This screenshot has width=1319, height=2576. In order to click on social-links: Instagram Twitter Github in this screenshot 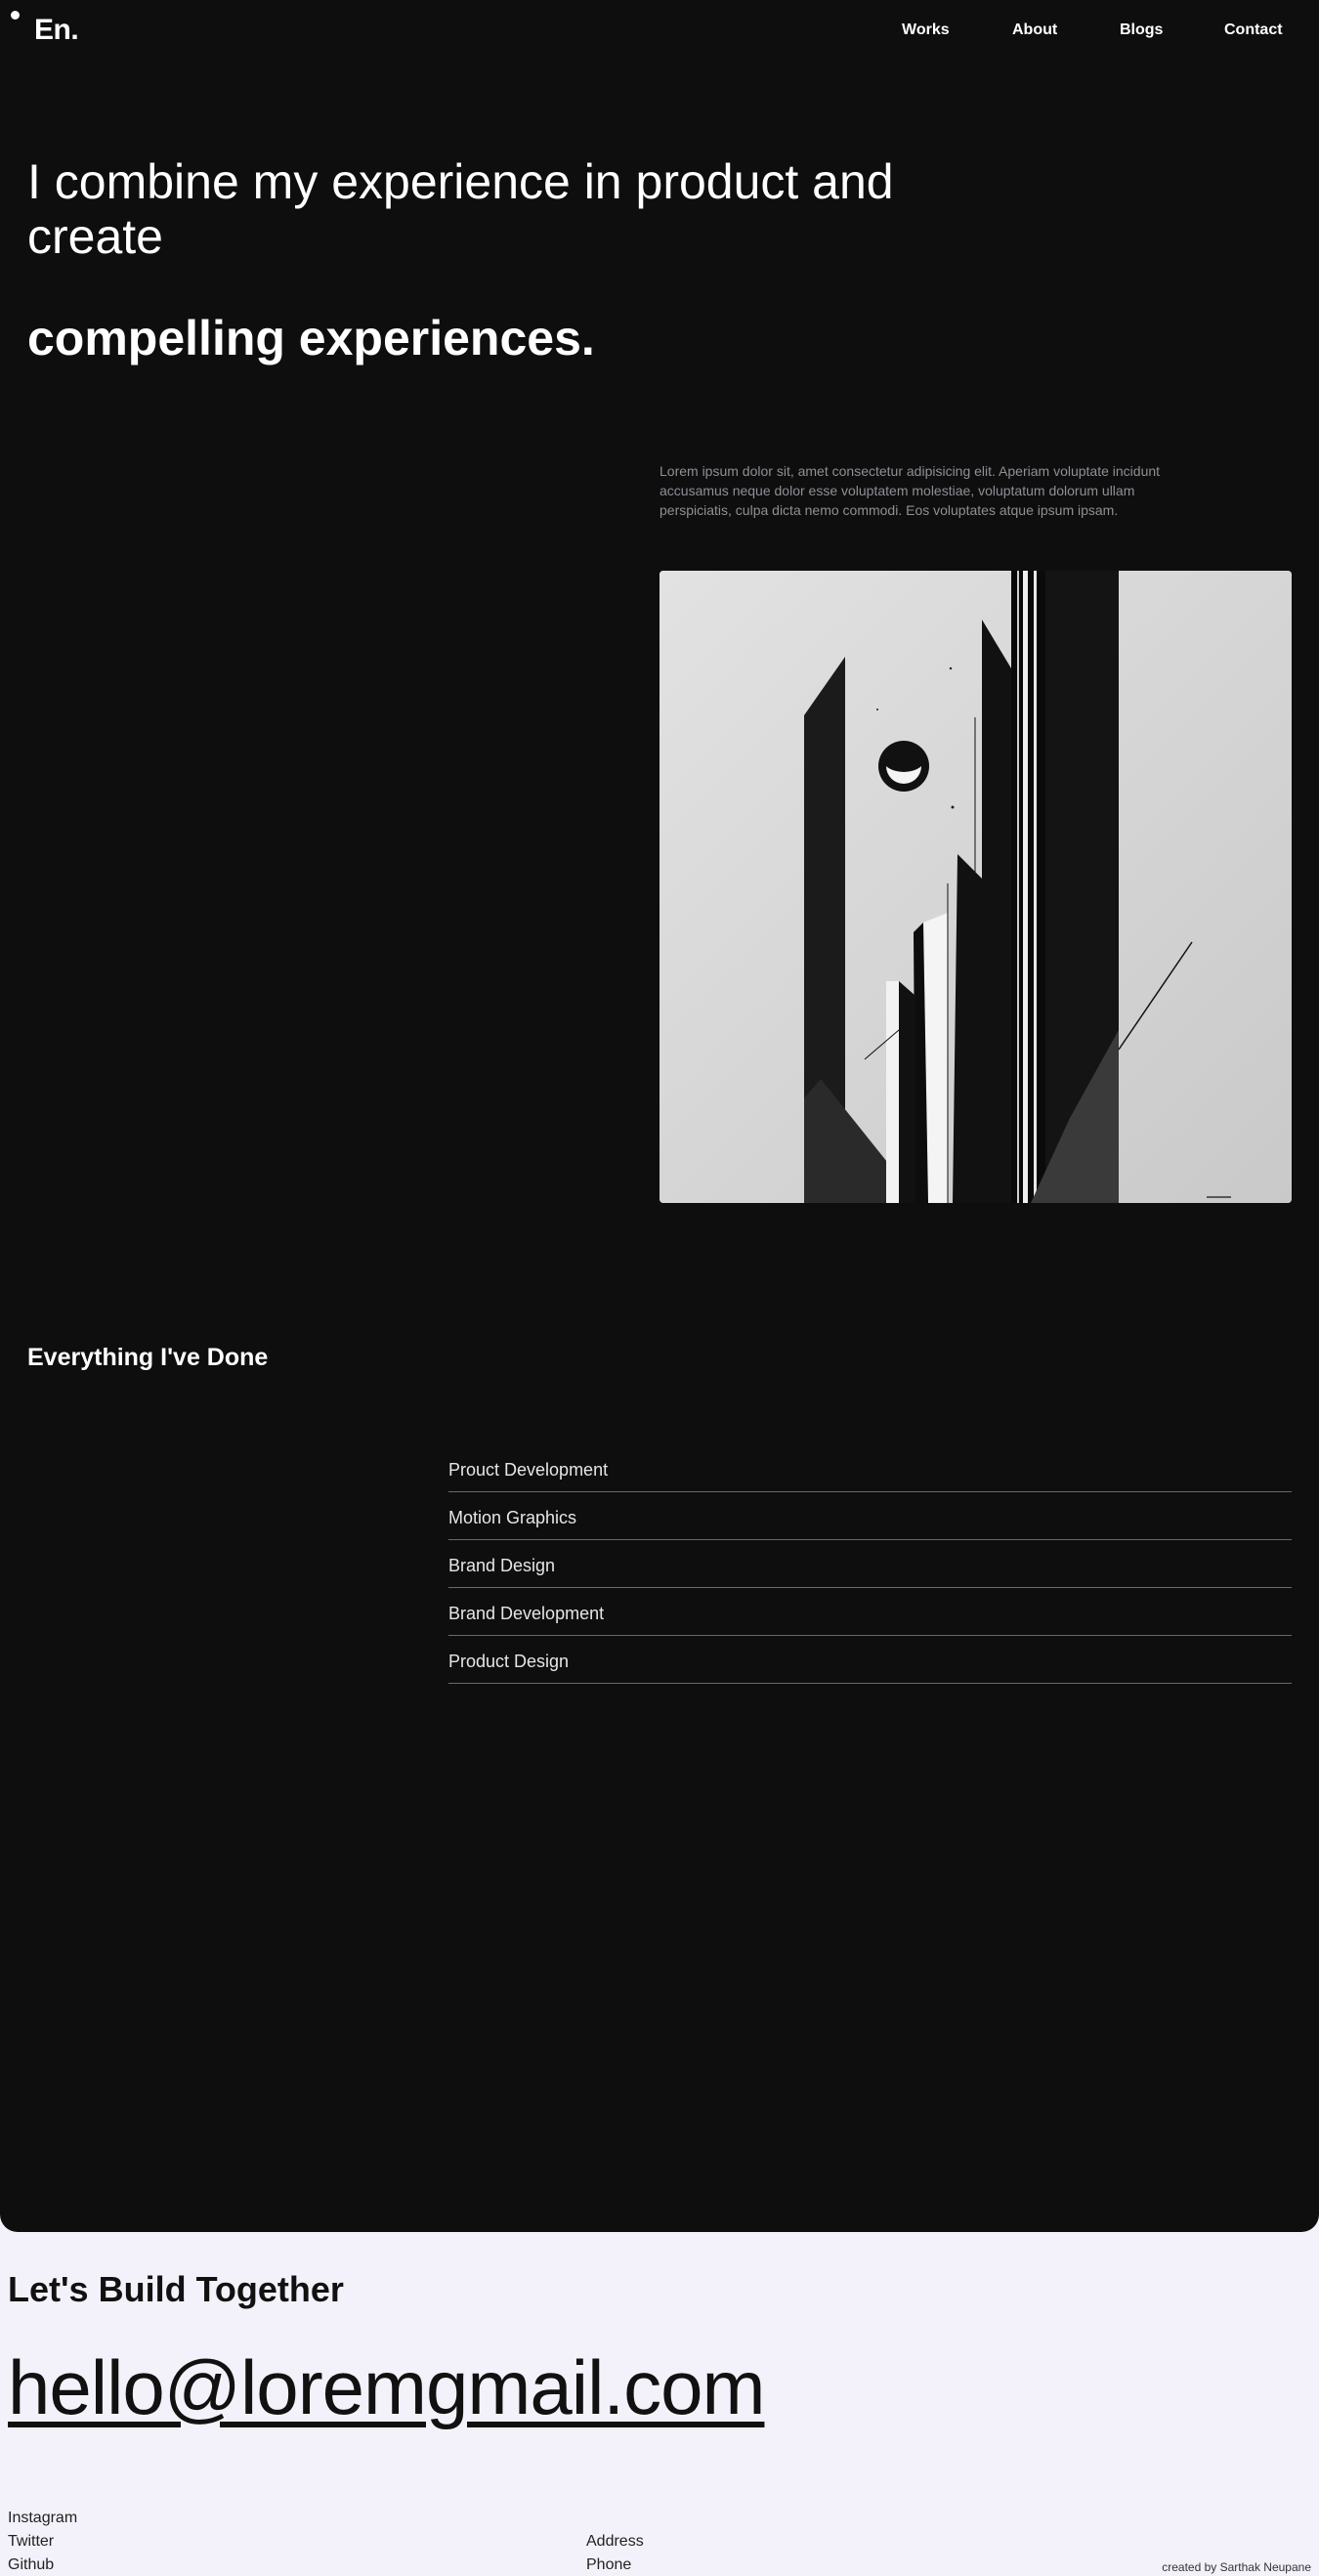, I will do `click(42, 2542)`.